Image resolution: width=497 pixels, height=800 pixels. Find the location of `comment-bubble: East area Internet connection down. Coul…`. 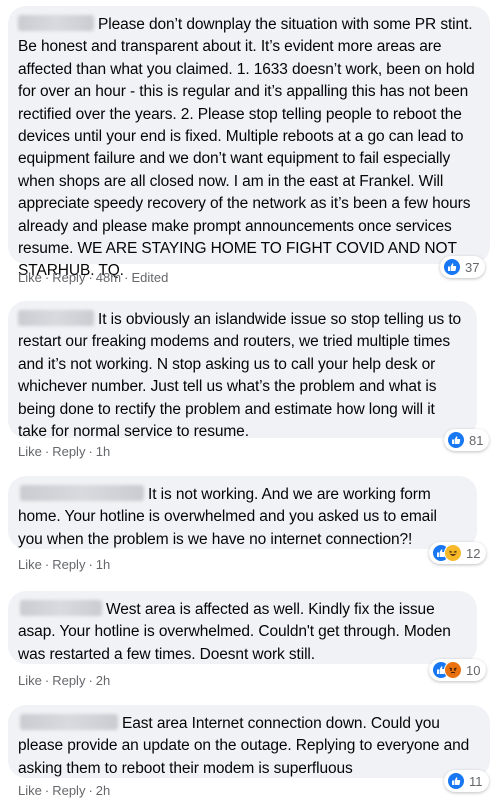

comment-bubble: East area Internet connection down. Coul… is located at coordinates (249, 741).